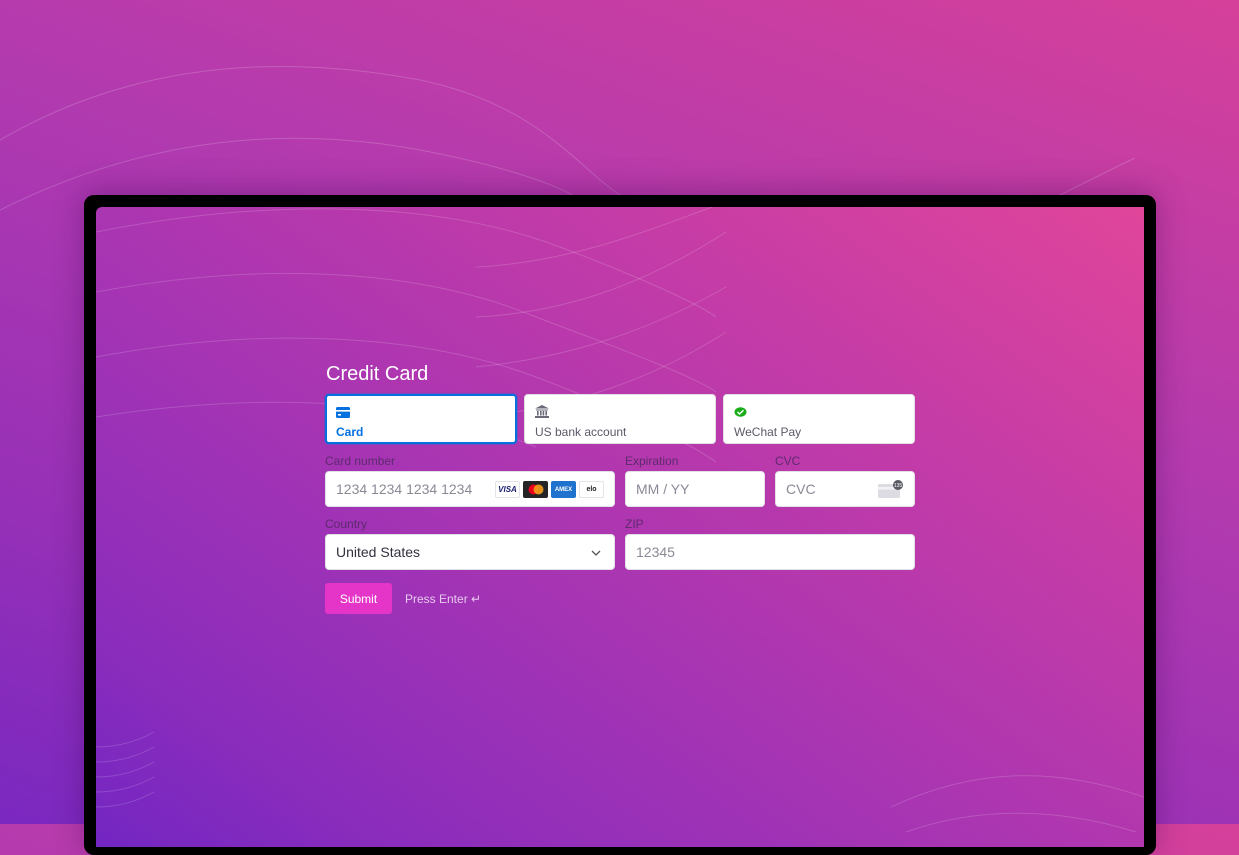  What do you see at coordinates (634, 524) in the screenshot?
I see `zip-label: ZIP` at bounding box center [634, 524].